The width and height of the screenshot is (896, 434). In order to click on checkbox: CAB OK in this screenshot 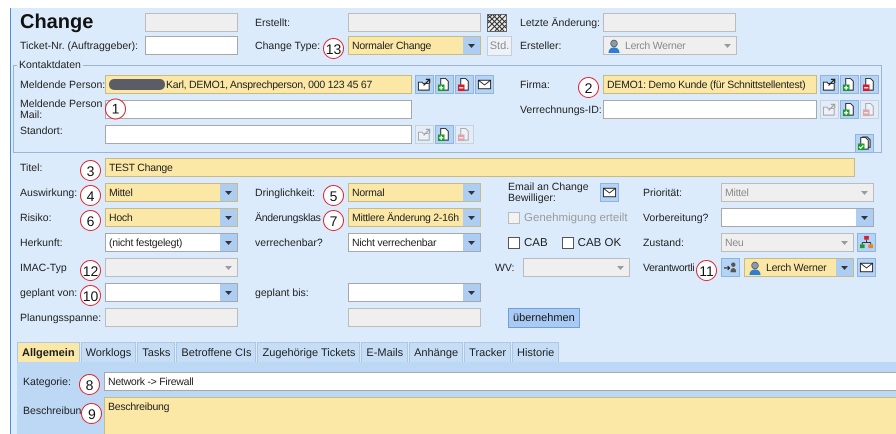, I will do `click(592, 242)`.